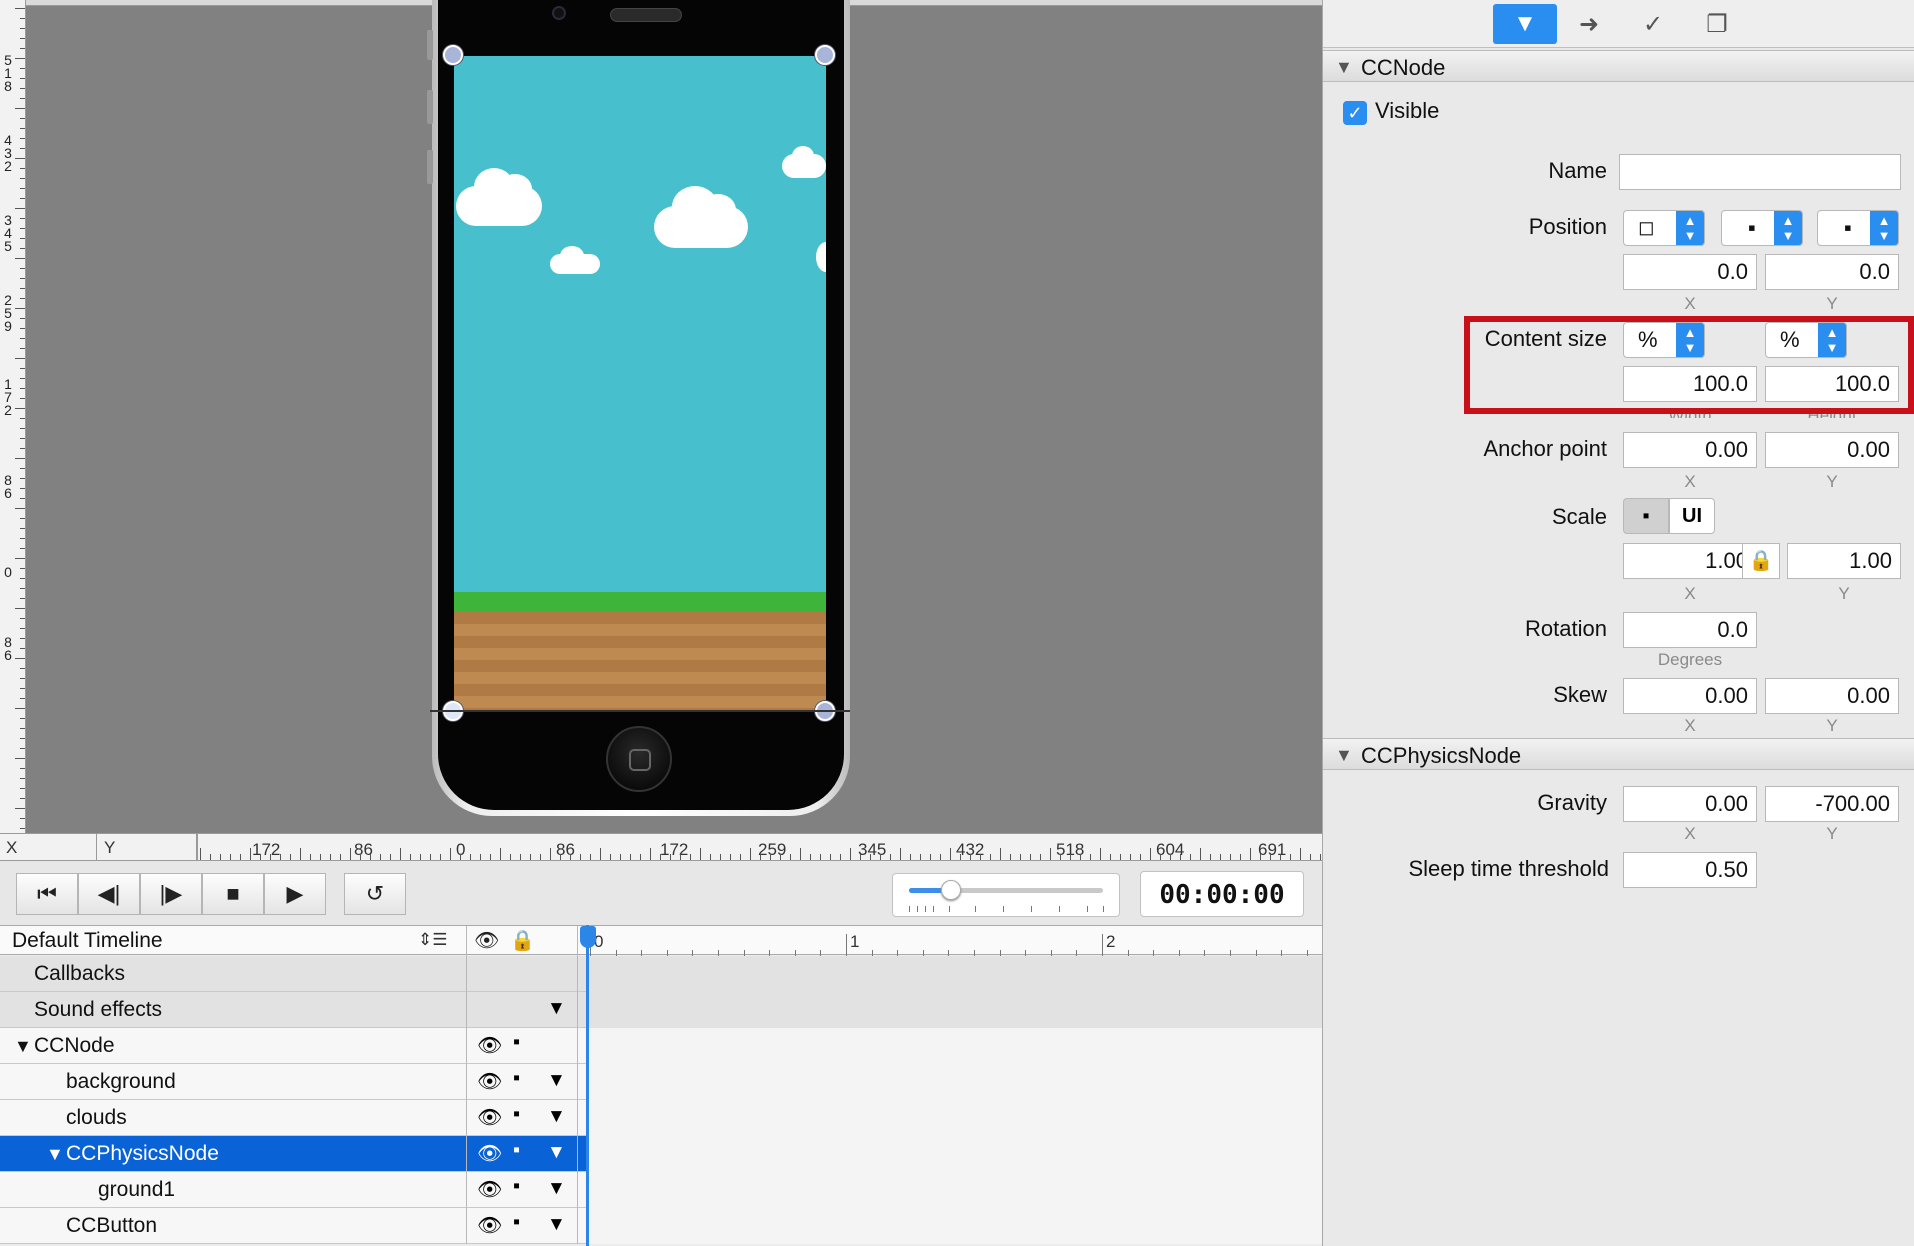 The width and height of the screenshot is (1914, 1246). What do you see at coordinates (1690, 630) in the screenshot?
I see `rotation-field: 0.0` at bounding box center [1690, 630].